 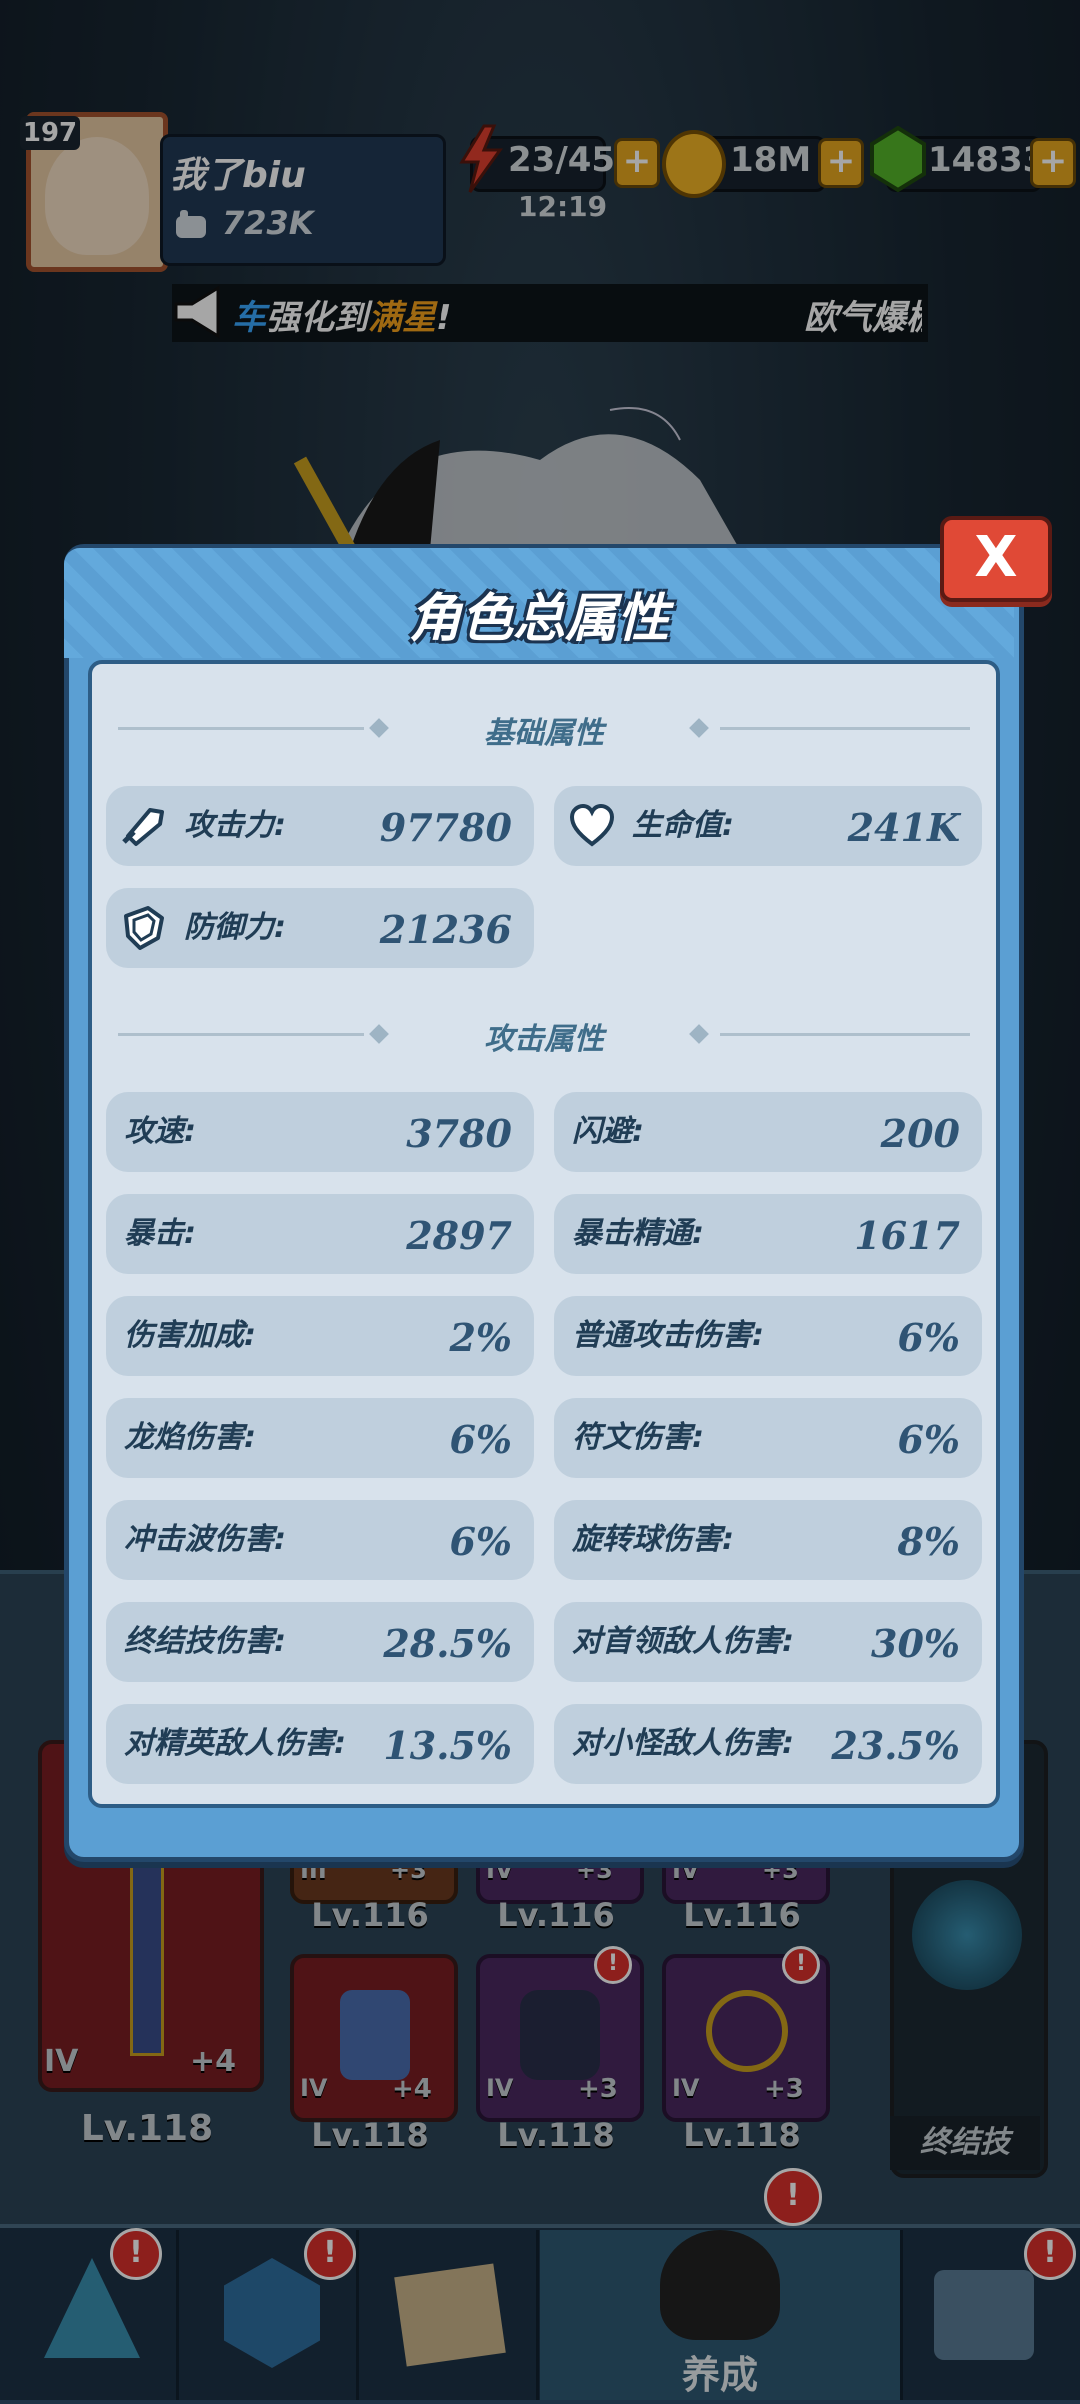 What do you see at coordinates (160, 1131) in the screenshot?
I see `stat-label: 攻速:` at bounding box center [160, 1131].